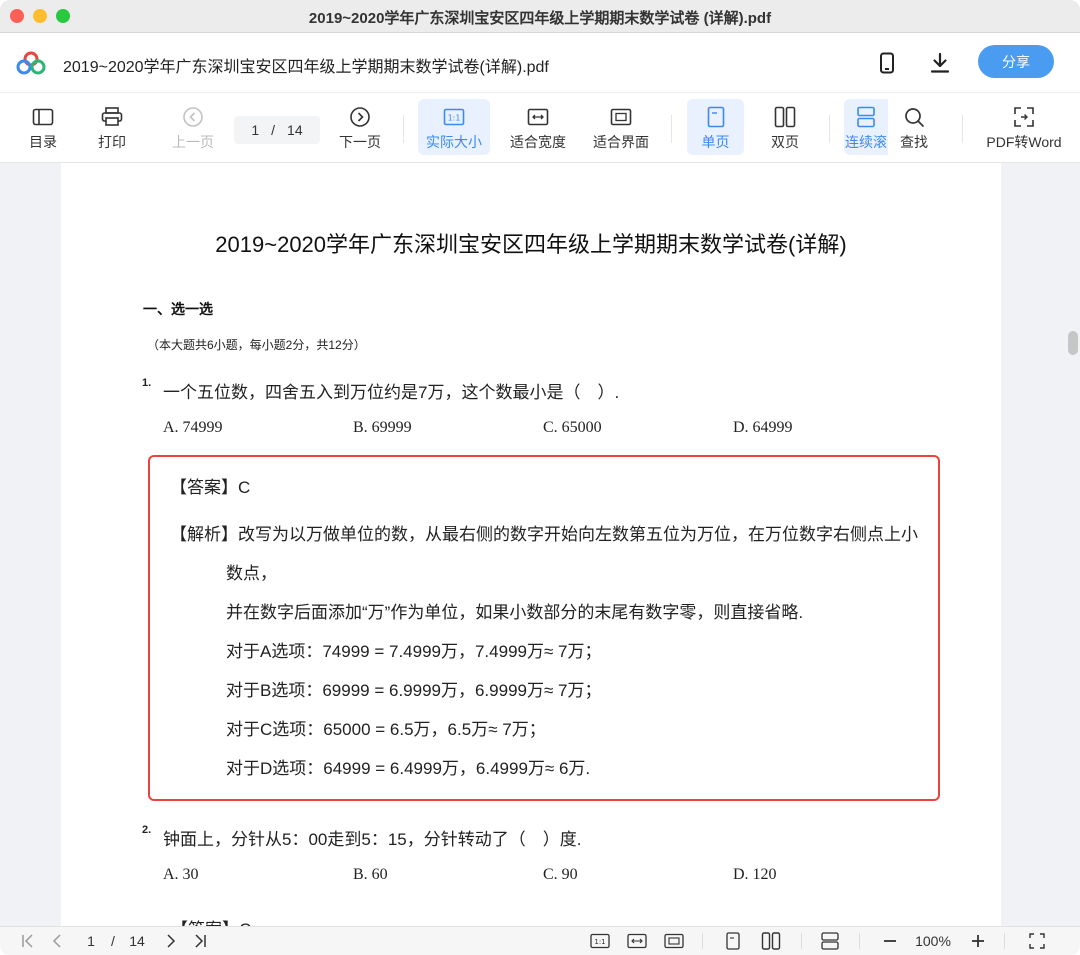  I want to click on continuous-scroll-button: 连续滚, so click(866, 127).